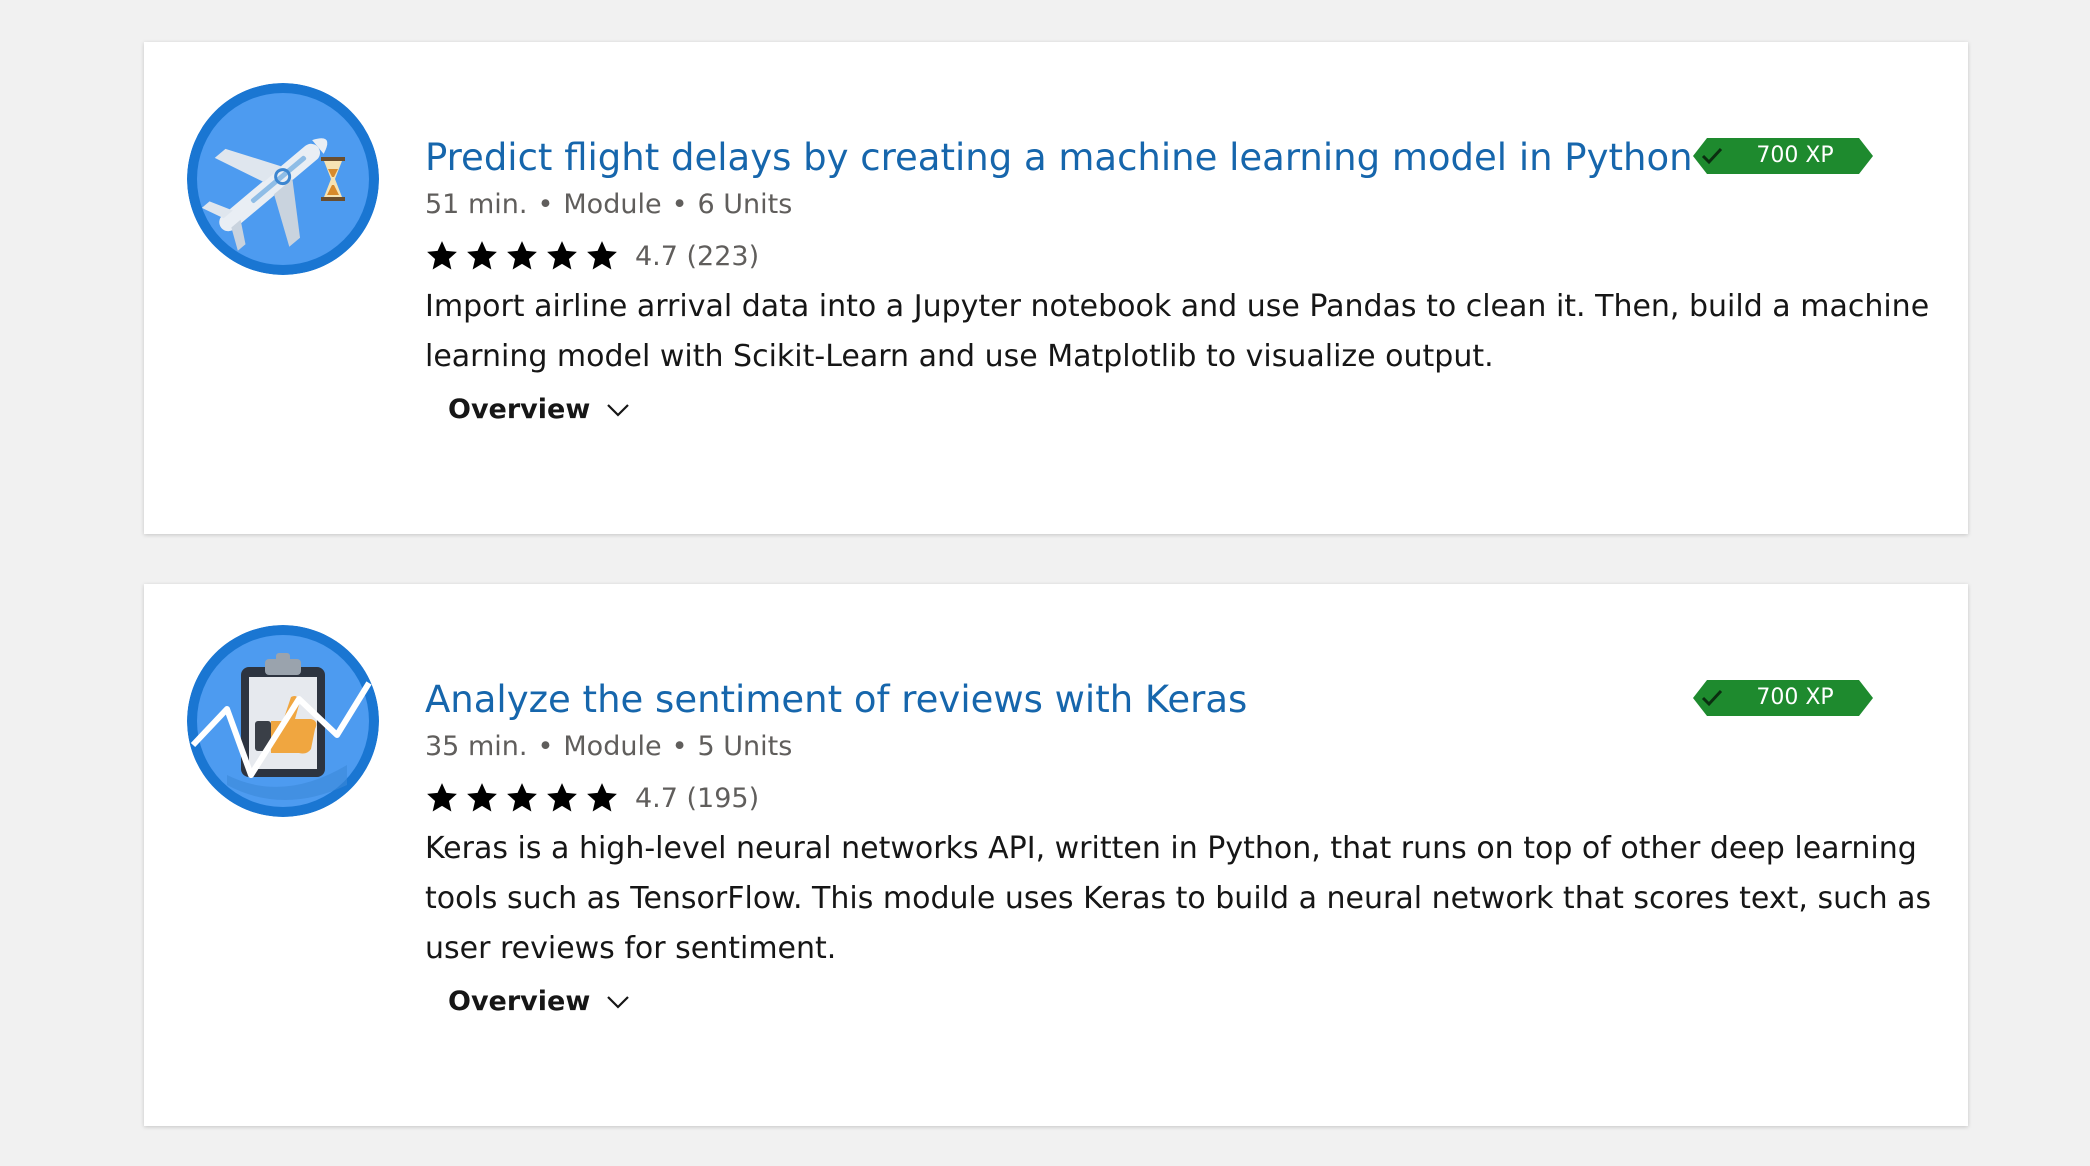 This screenshot has width=2090, height=1166. What do you see at coordinates (745, 746) in the screenshot?
I see `unit-count: 5 Units` at bounding box center [745, 746].